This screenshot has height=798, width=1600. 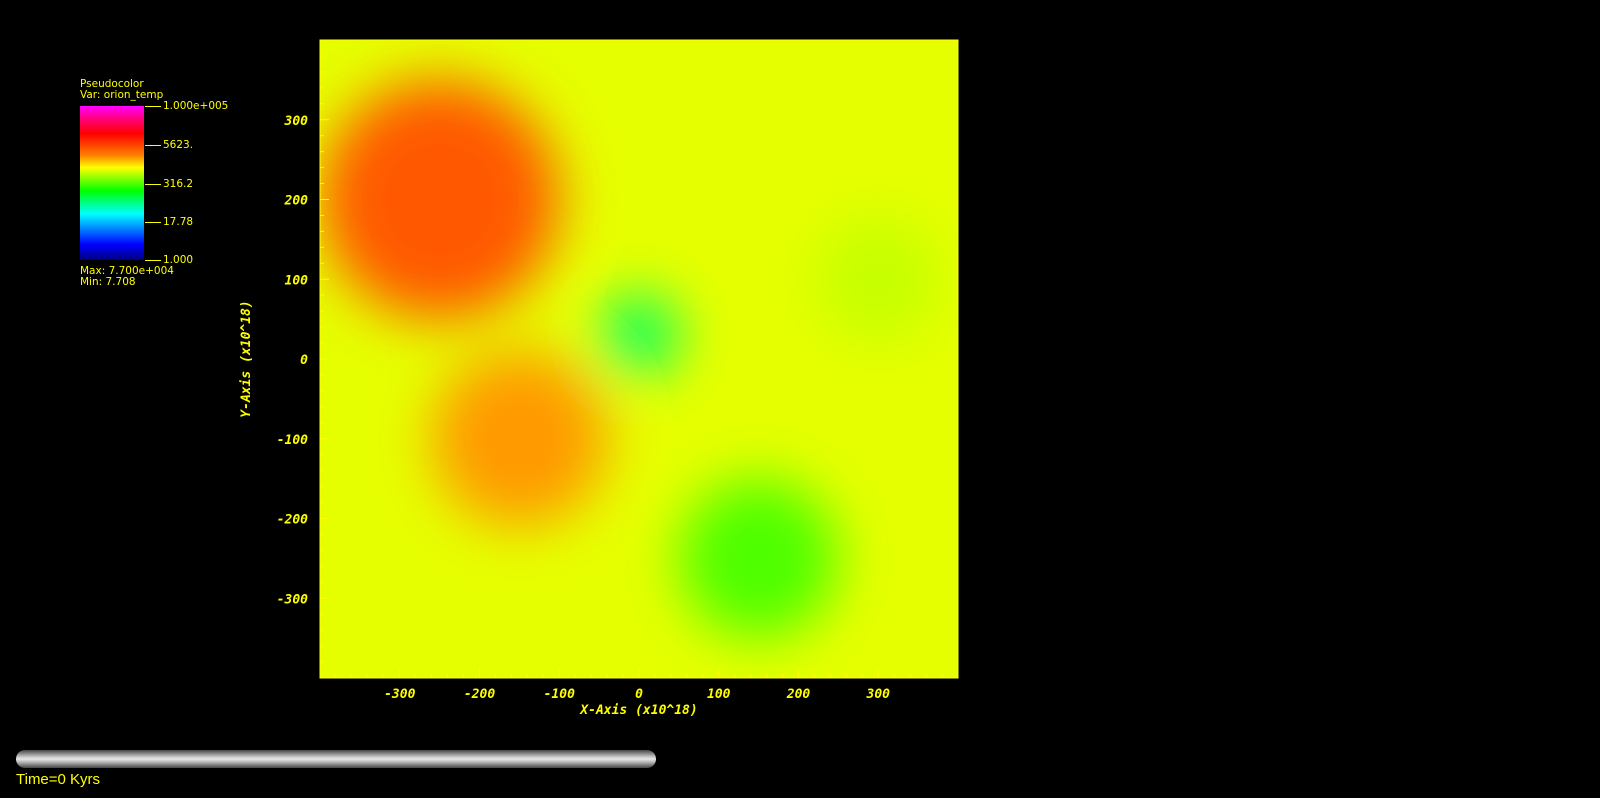 What do you see at coordinates (296, 201) in the screenshot?
I see `y-tick-label: 200` at bounding box center [296, 201].